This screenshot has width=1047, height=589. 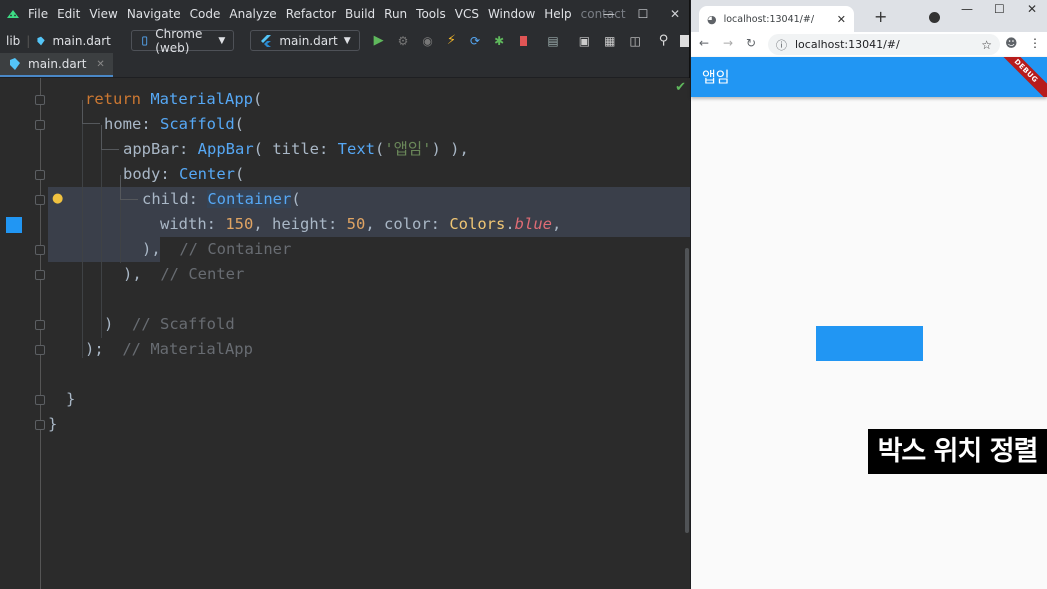 I want to click on menu-tools: Tools, so click(x=431, y=14).